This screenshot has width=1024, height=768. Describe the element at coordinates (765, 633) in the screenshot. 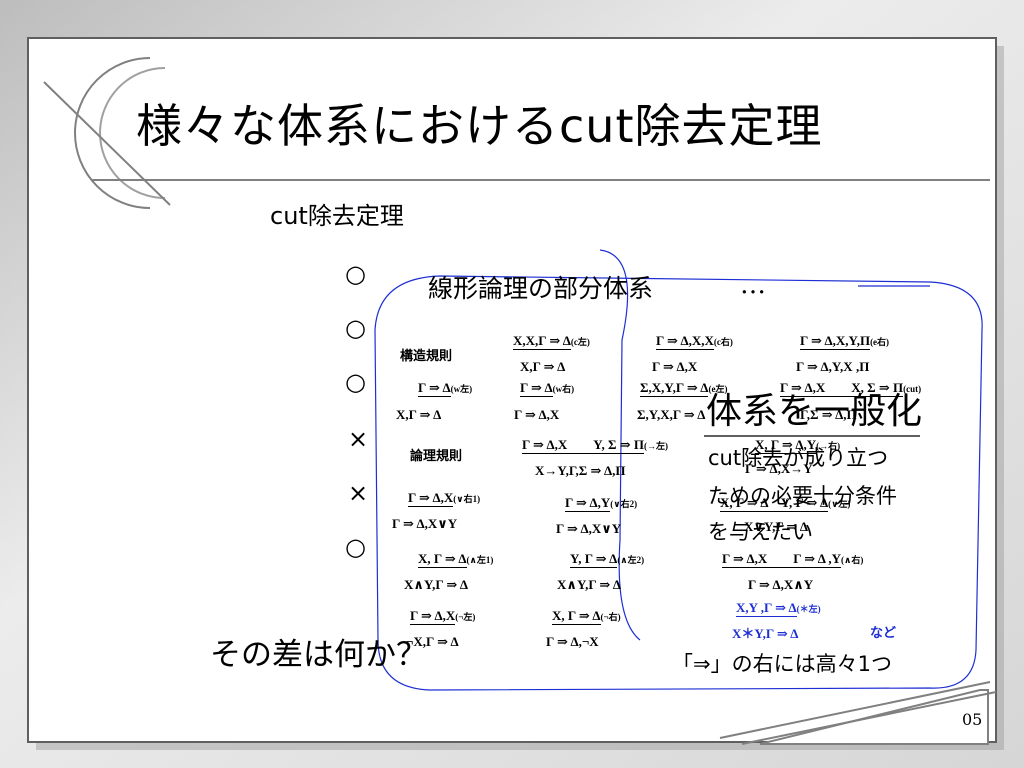

I see `rule-star-left-concl: X＊Y,Γ ⇒ Δ` at that location.